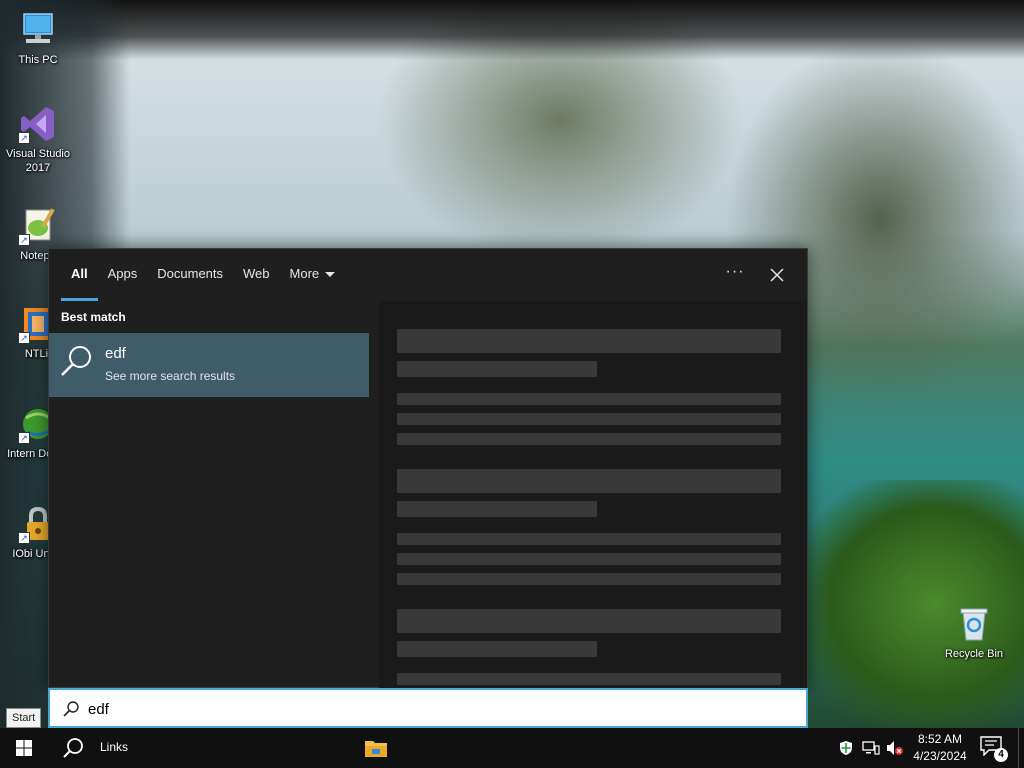  I want to click on links-toolbar: Links, so click(114, 747).